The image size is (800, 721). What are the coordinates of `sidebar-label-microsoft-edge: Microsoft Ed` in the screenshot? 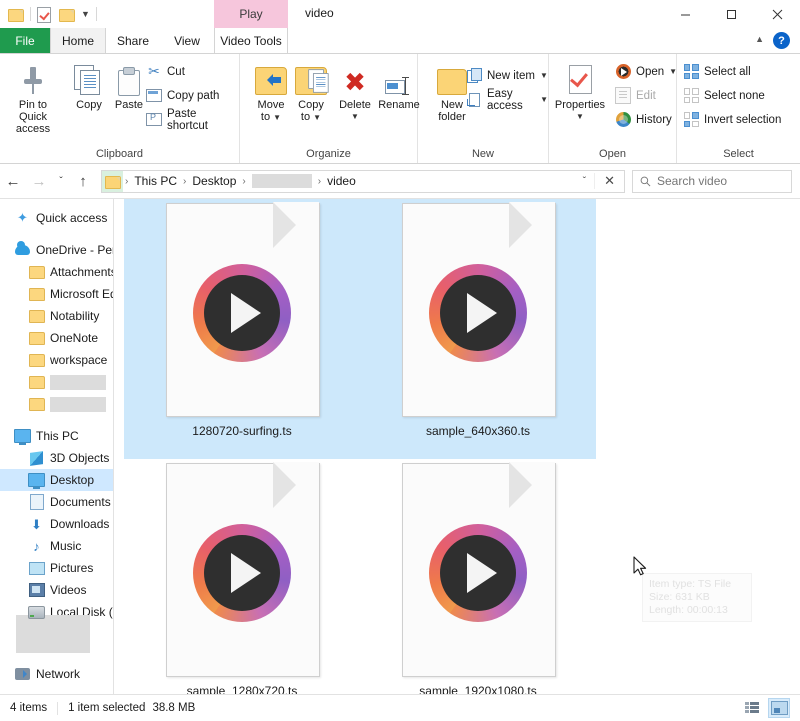 It's located at (82, 294).